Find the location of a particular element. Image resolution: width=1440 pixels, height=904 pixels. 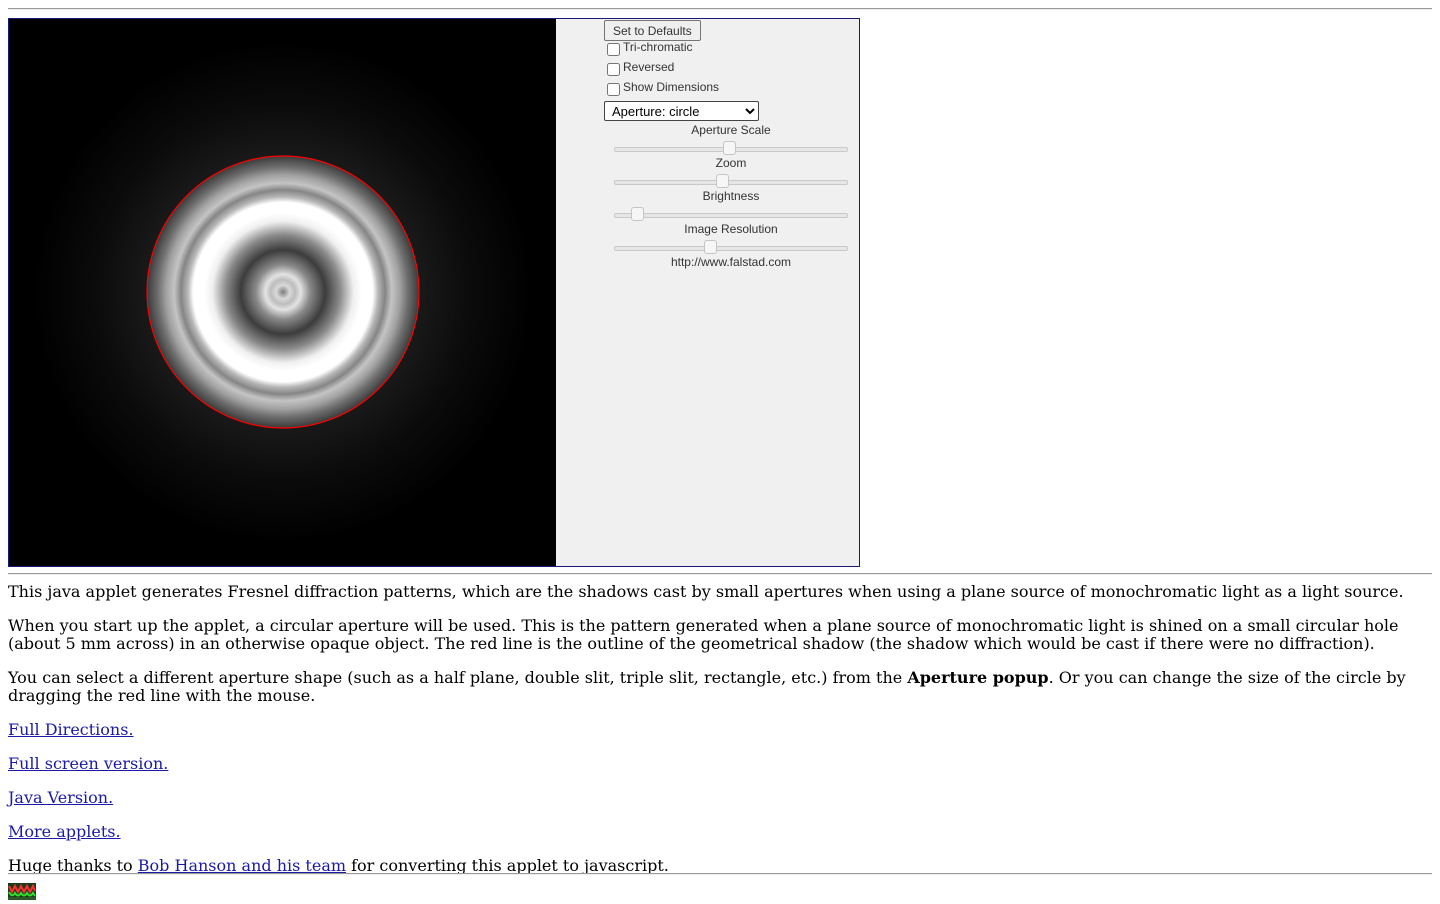

zoom-slider is located at coordinates (731, 181).